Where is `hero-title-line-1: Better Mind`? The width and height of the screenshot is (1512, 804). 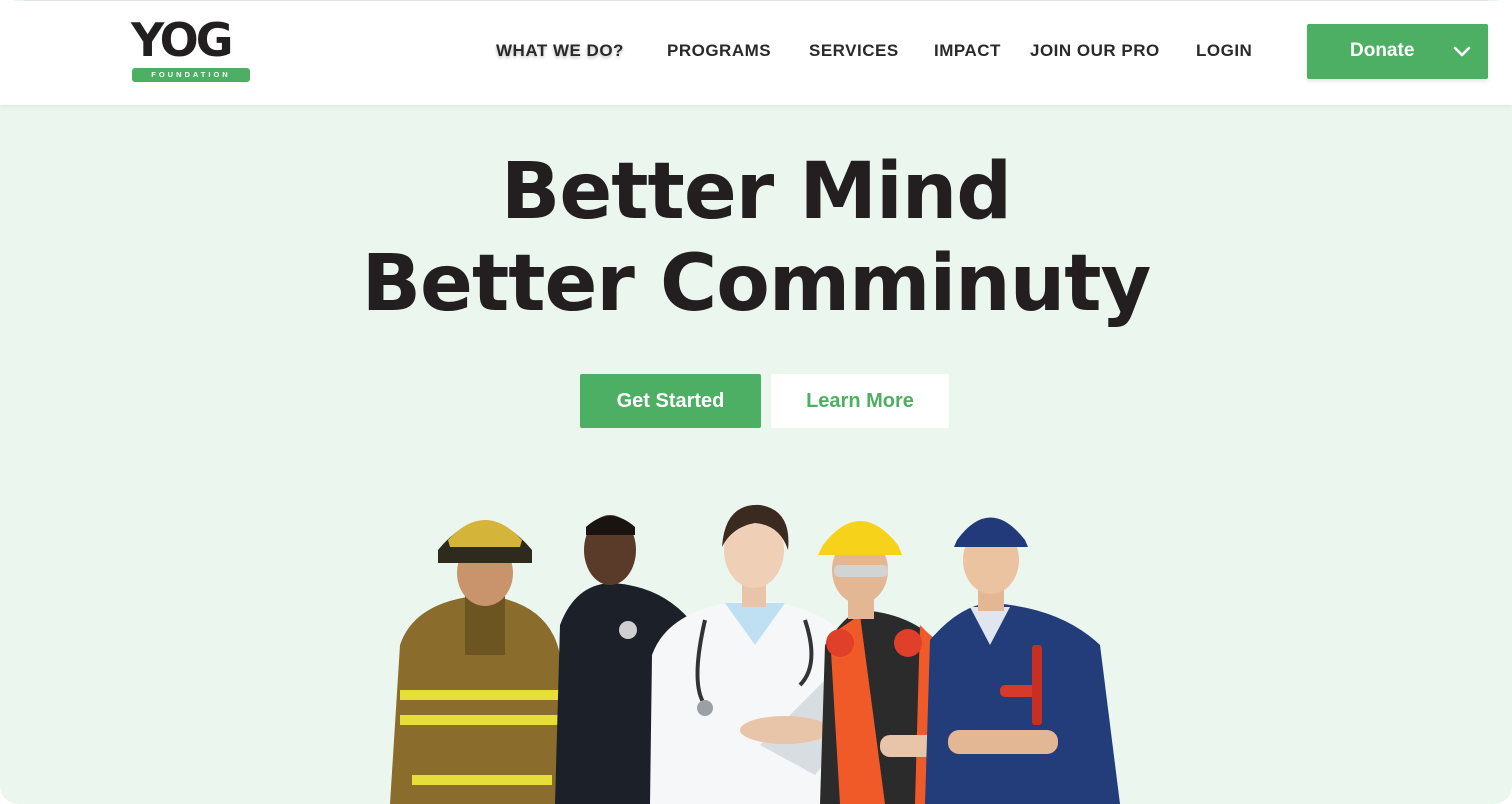
hero-title-line-1: Better Mind is located at coordinates (756, 192).